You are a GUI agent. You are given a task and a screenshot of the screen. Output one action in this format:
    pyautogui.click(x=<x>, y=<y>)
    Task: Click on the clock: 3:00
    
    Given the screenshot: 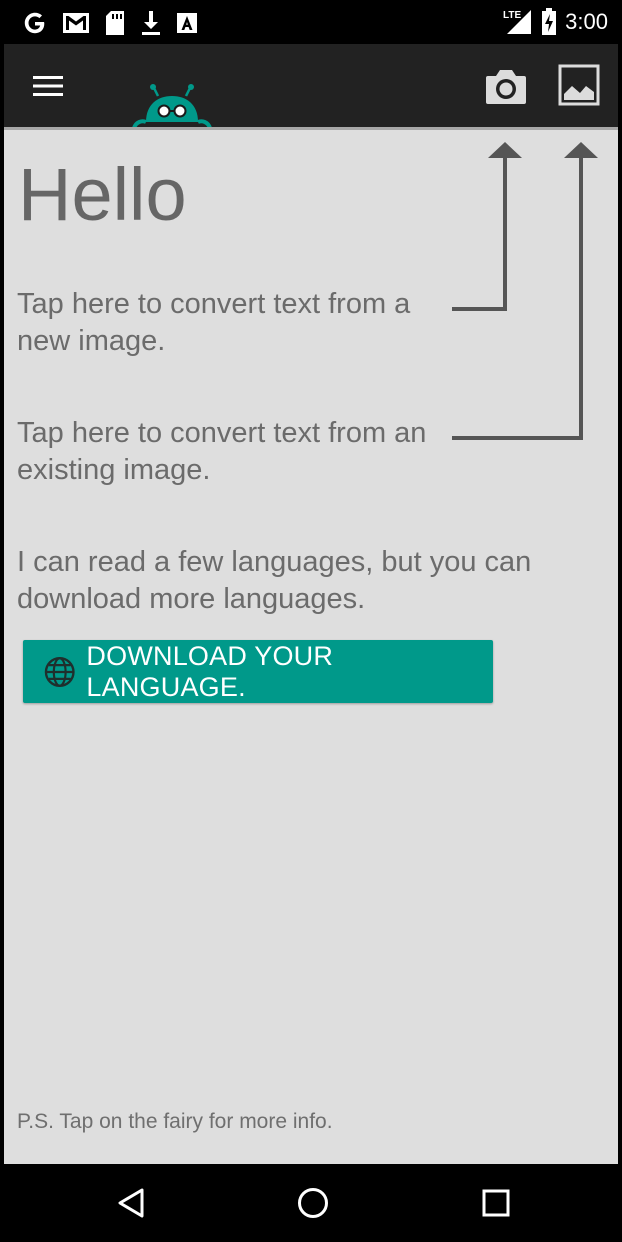 What is the action you would take?
    pyautogui.click(x=586, y=21)
    